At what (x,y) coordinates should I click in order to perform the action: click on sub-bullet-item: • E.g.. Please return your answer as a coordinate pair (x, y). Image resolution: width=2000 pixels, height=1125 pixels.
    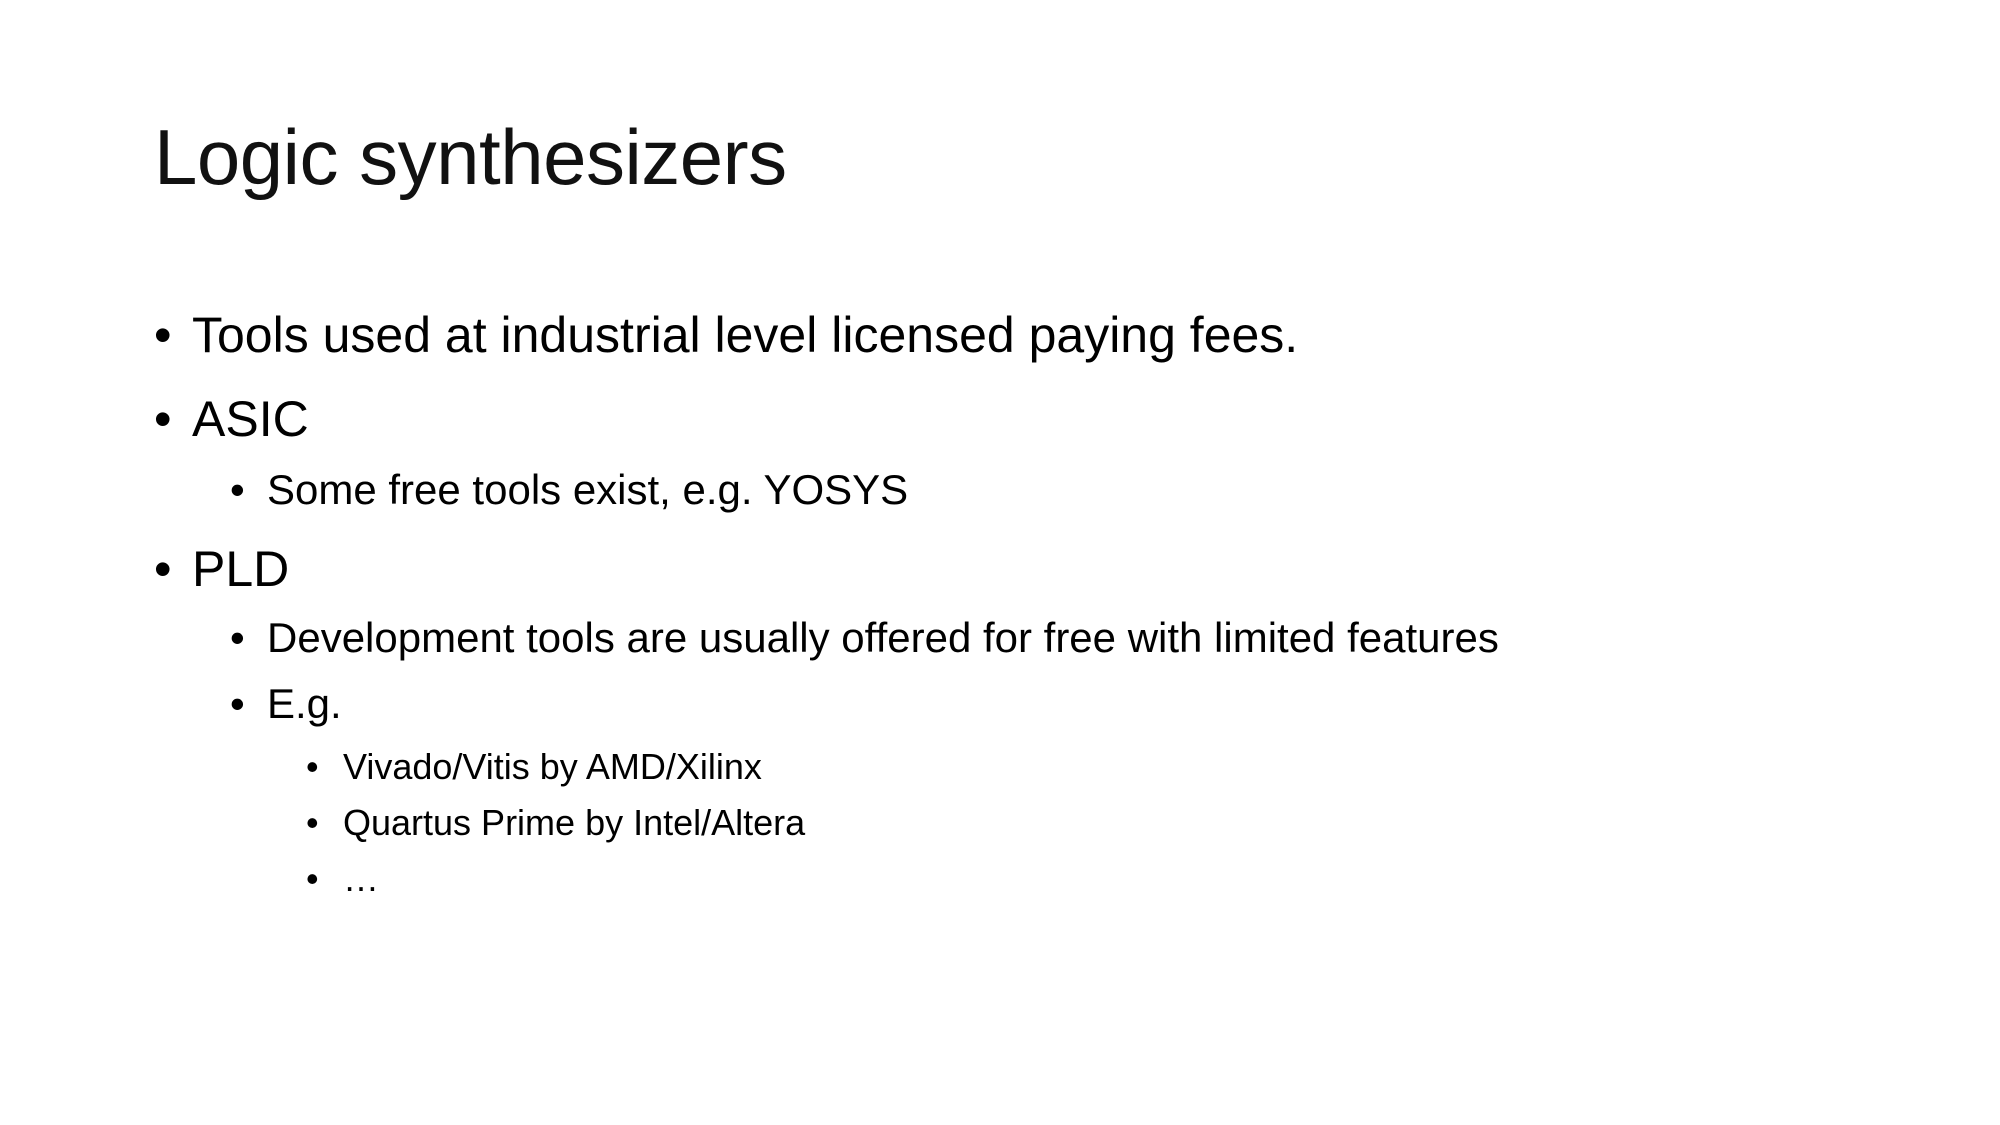
    Looking at the image, I should click on (286, 704).